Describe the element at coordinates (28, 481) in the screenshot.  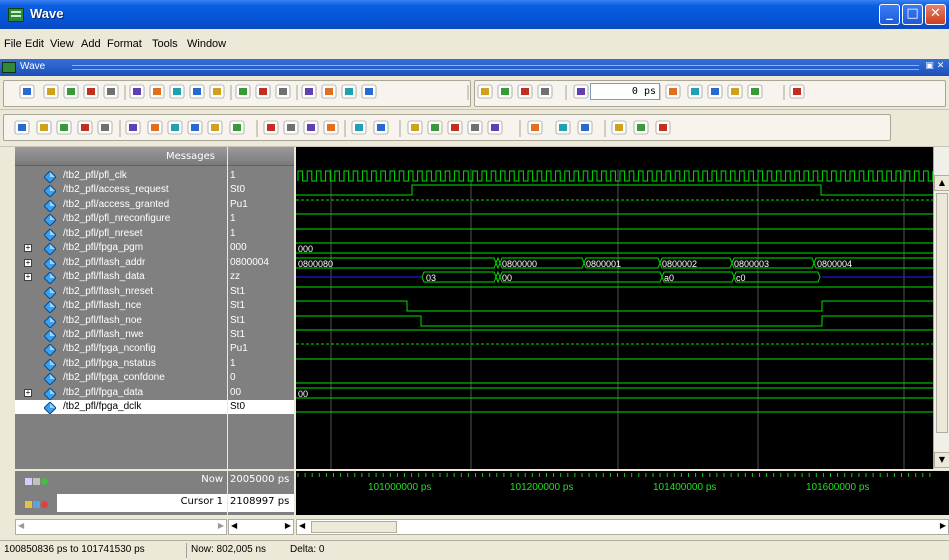
I see `now-lock-icon` at that location.